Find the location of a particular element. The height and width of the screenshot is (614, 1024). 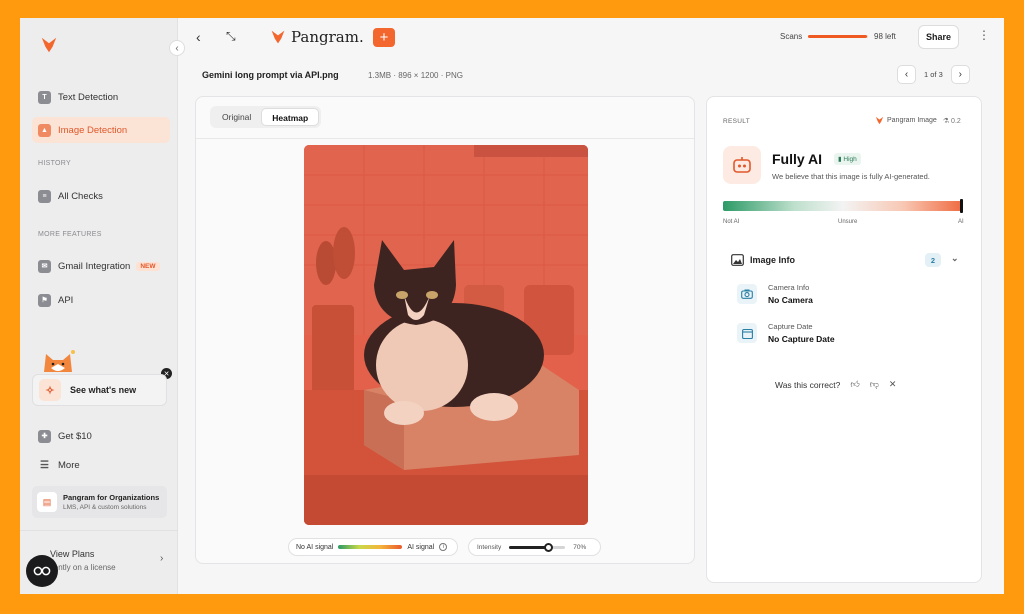

ai-score-bar is located at coordinates (843, 206).